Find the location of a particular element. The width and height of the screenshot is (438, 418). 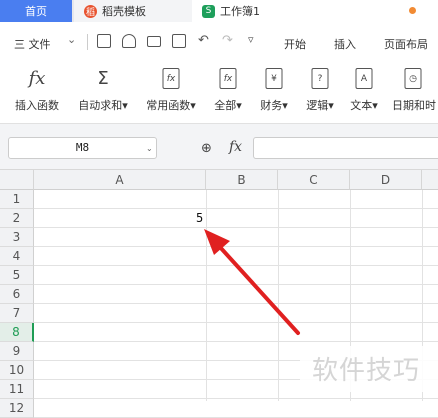

watermark: 软件技巧 is located at coordinates (366, 371).